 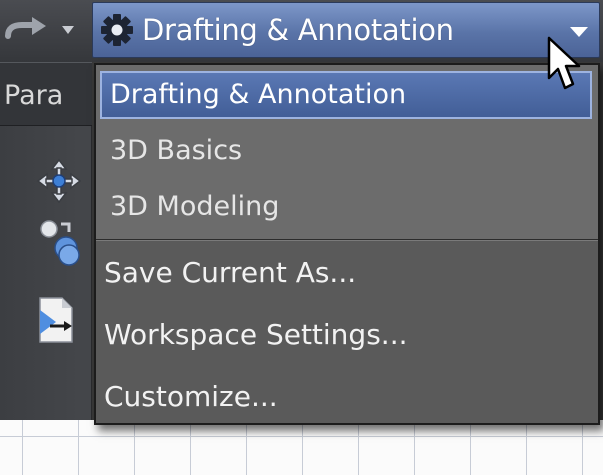 I want to click on redo-button, so click(x=26, y=31).